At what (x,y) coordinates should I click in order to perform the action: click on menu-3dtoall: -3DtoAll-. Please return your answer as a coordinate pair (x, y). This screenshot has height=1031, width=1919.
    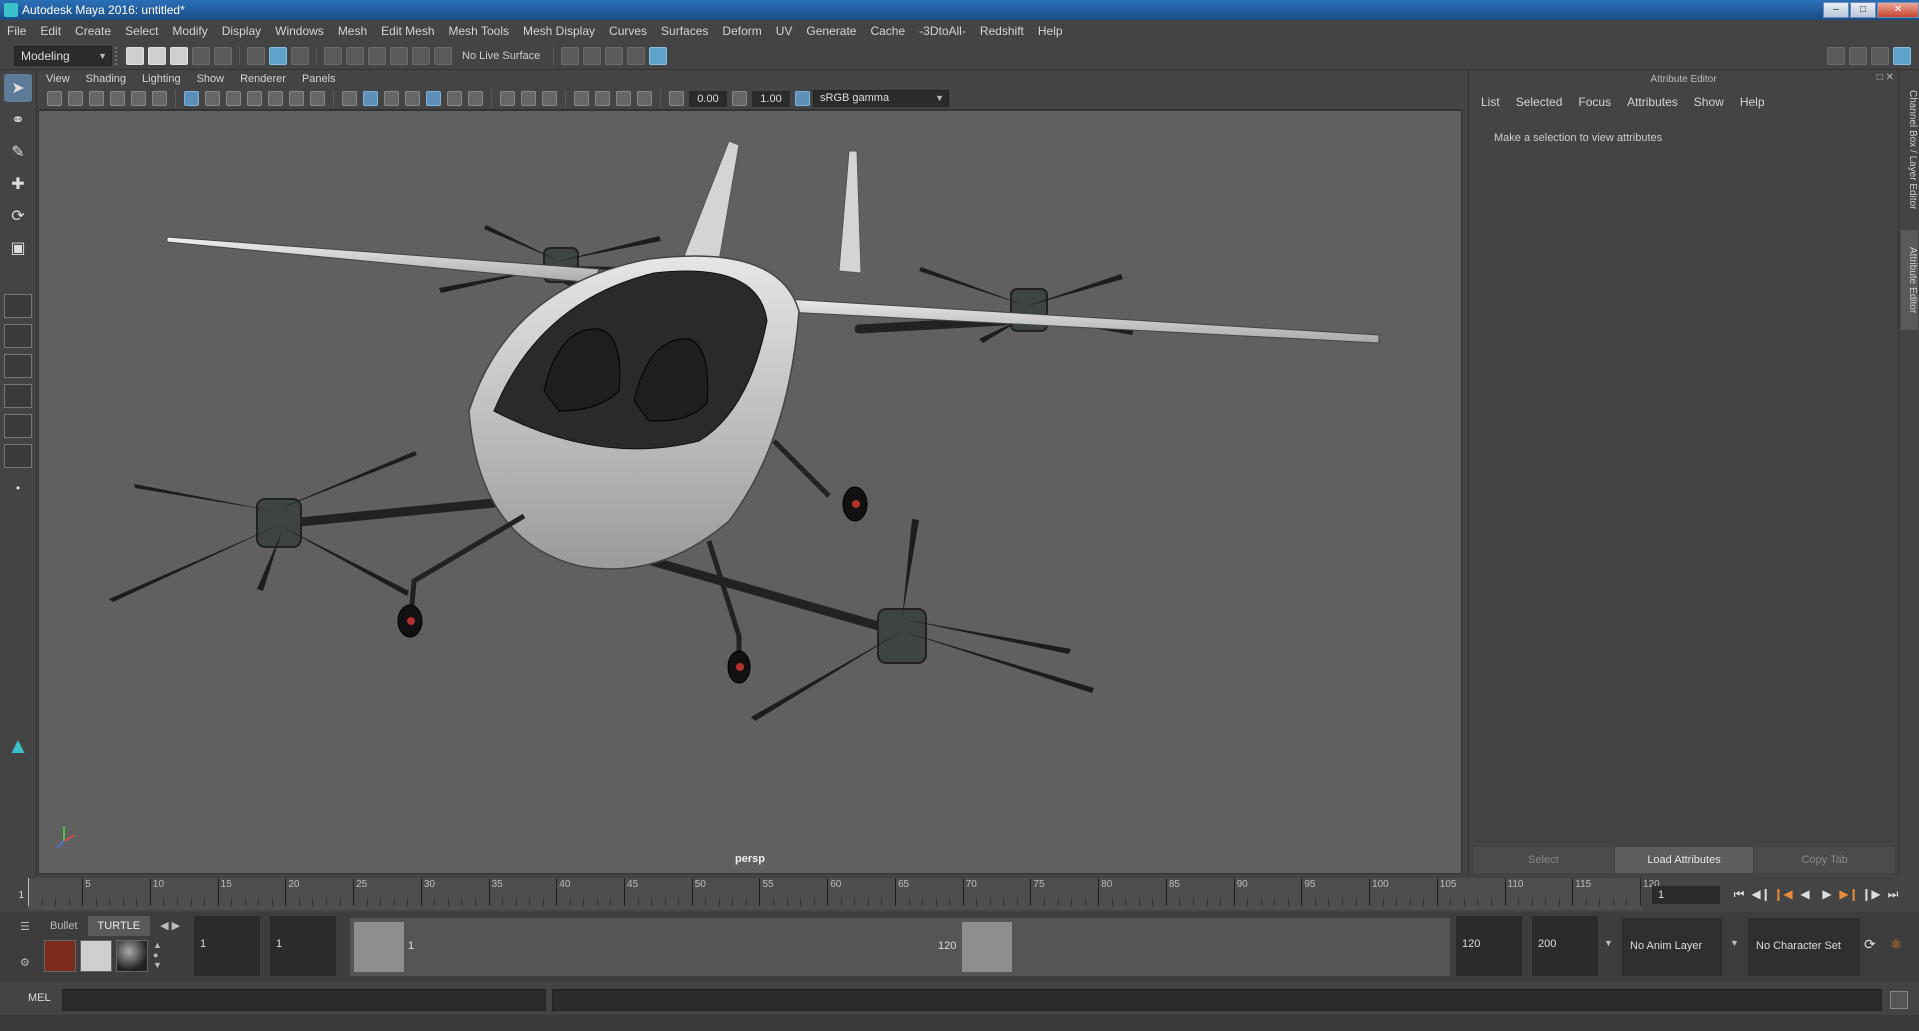
    Looking at the image, I should click on (942, 31).